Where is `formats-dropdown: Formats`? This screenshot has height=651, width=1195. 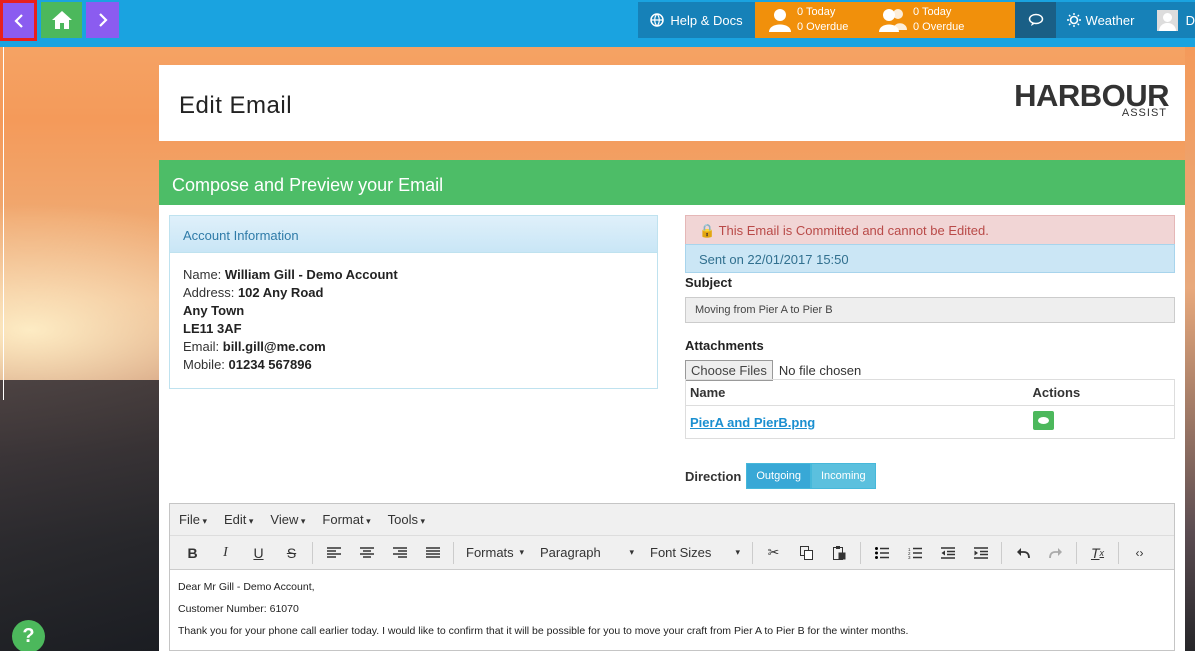 formats-dropdown: Formats is located at coordinates (495, 553).